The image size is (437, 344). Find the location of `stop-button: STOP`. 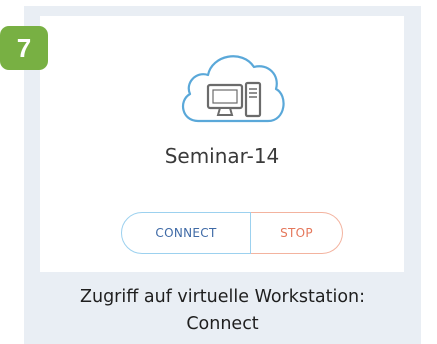

stop-button: STOP is located at coordinates (297, 233).